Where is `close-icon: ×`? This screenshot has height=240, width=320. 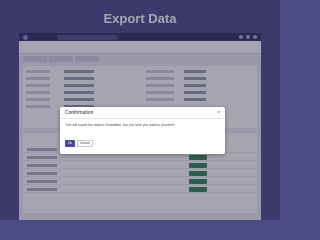
close-icon: × is located at coordinates (218, 113).